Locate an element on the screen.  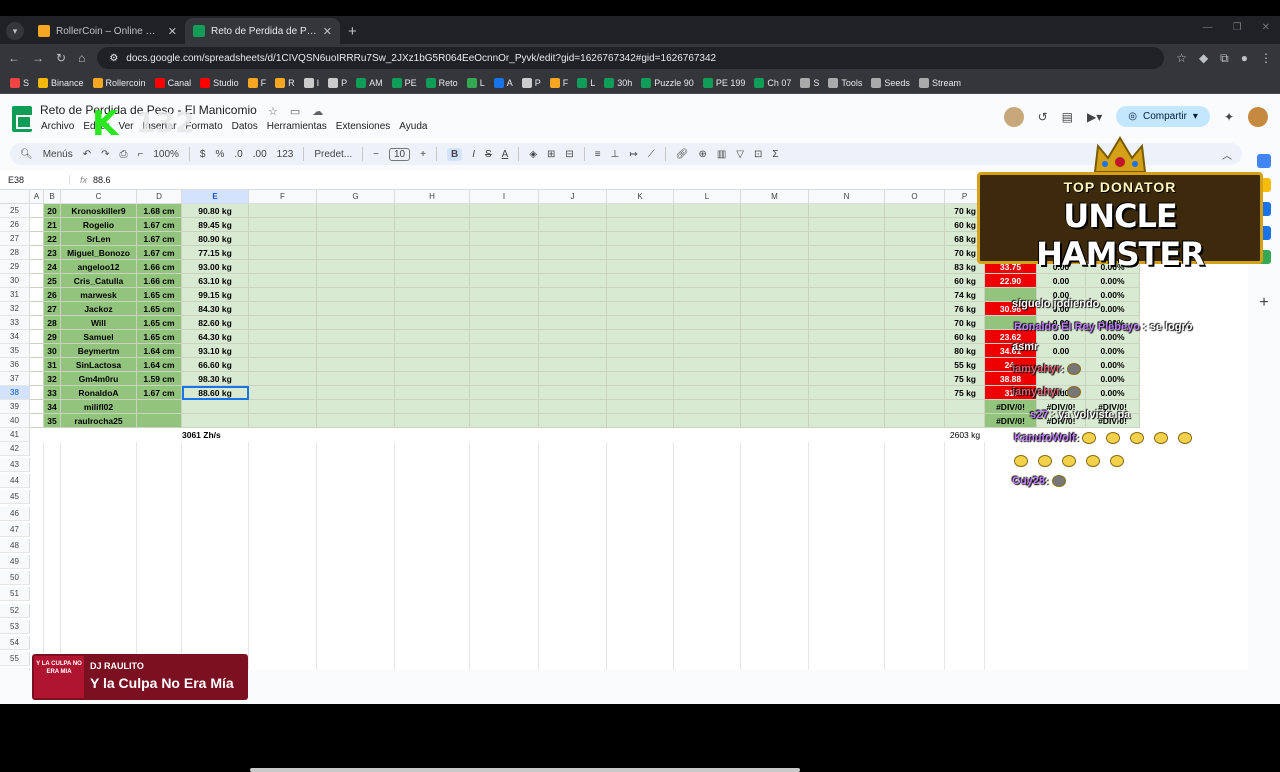
paint-format-icon: ⌐ is located at coordinates (141, 154).